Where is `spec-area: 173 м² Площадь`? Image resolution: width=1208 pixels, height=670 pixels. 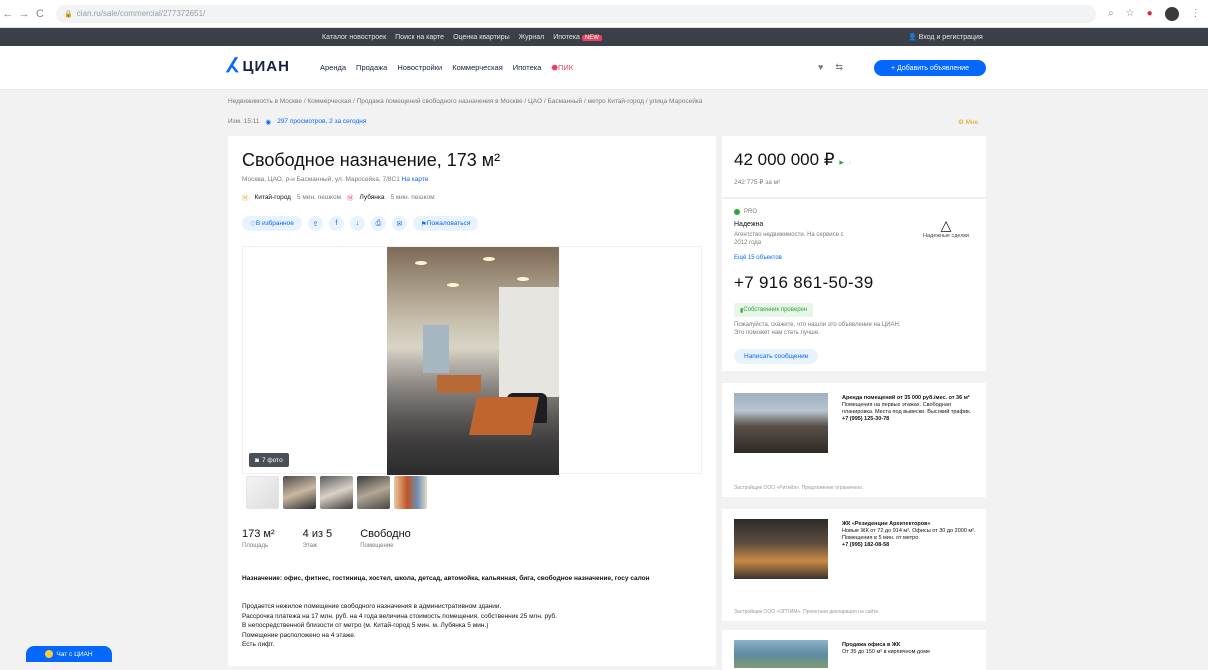 spec-area: 173 м² Площадь is located at coordinates (258, 538).